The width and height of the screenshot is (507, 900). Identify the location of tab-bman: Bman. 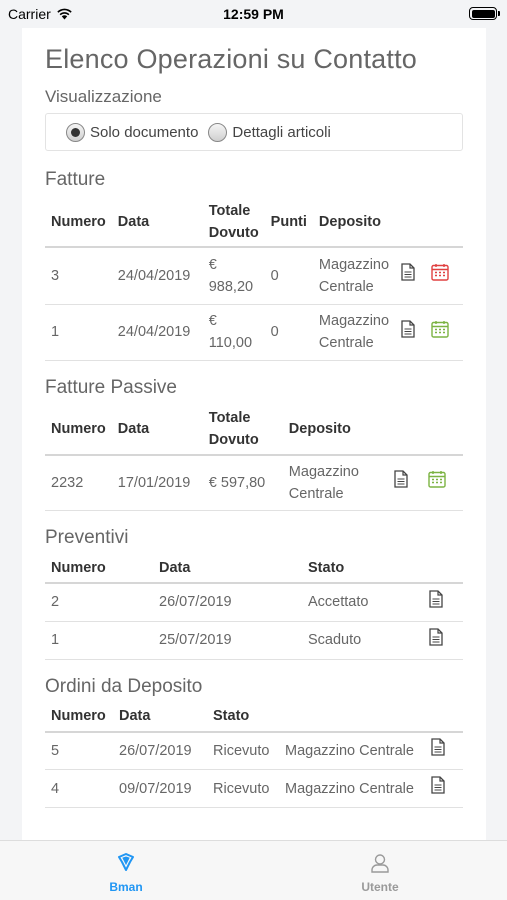
(126, 873).